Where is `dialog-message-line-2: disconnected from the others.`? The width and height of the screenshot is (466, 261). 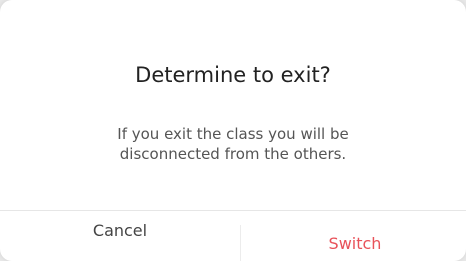
dialog-message-line-2: disconnected from the others. is located at coordinates (233, 154).